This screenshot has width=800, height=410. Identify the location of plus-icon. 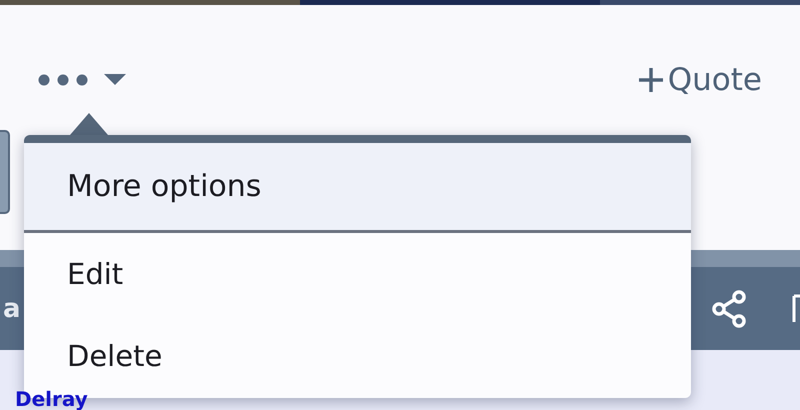
(651, 80).